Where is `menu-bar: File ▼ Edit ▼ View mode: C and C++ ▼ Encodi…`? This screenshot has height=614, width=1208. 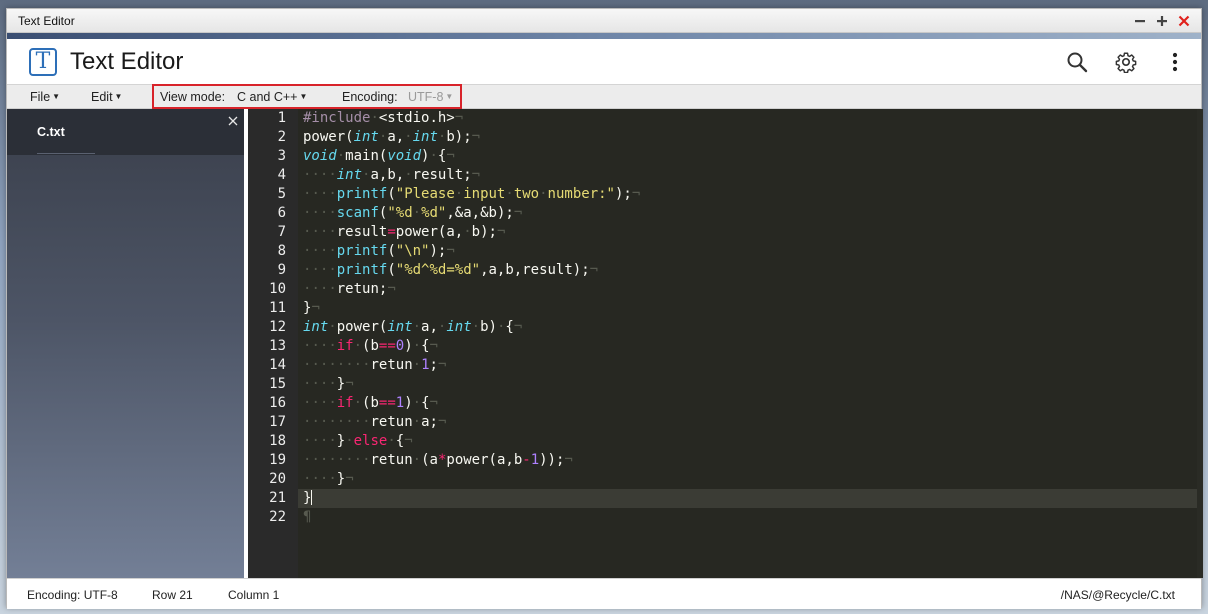 menu-bar: File ▼ Edit ▼ View mode: C and C++ ▼ Encodi… is located at coordinates (604, 96).